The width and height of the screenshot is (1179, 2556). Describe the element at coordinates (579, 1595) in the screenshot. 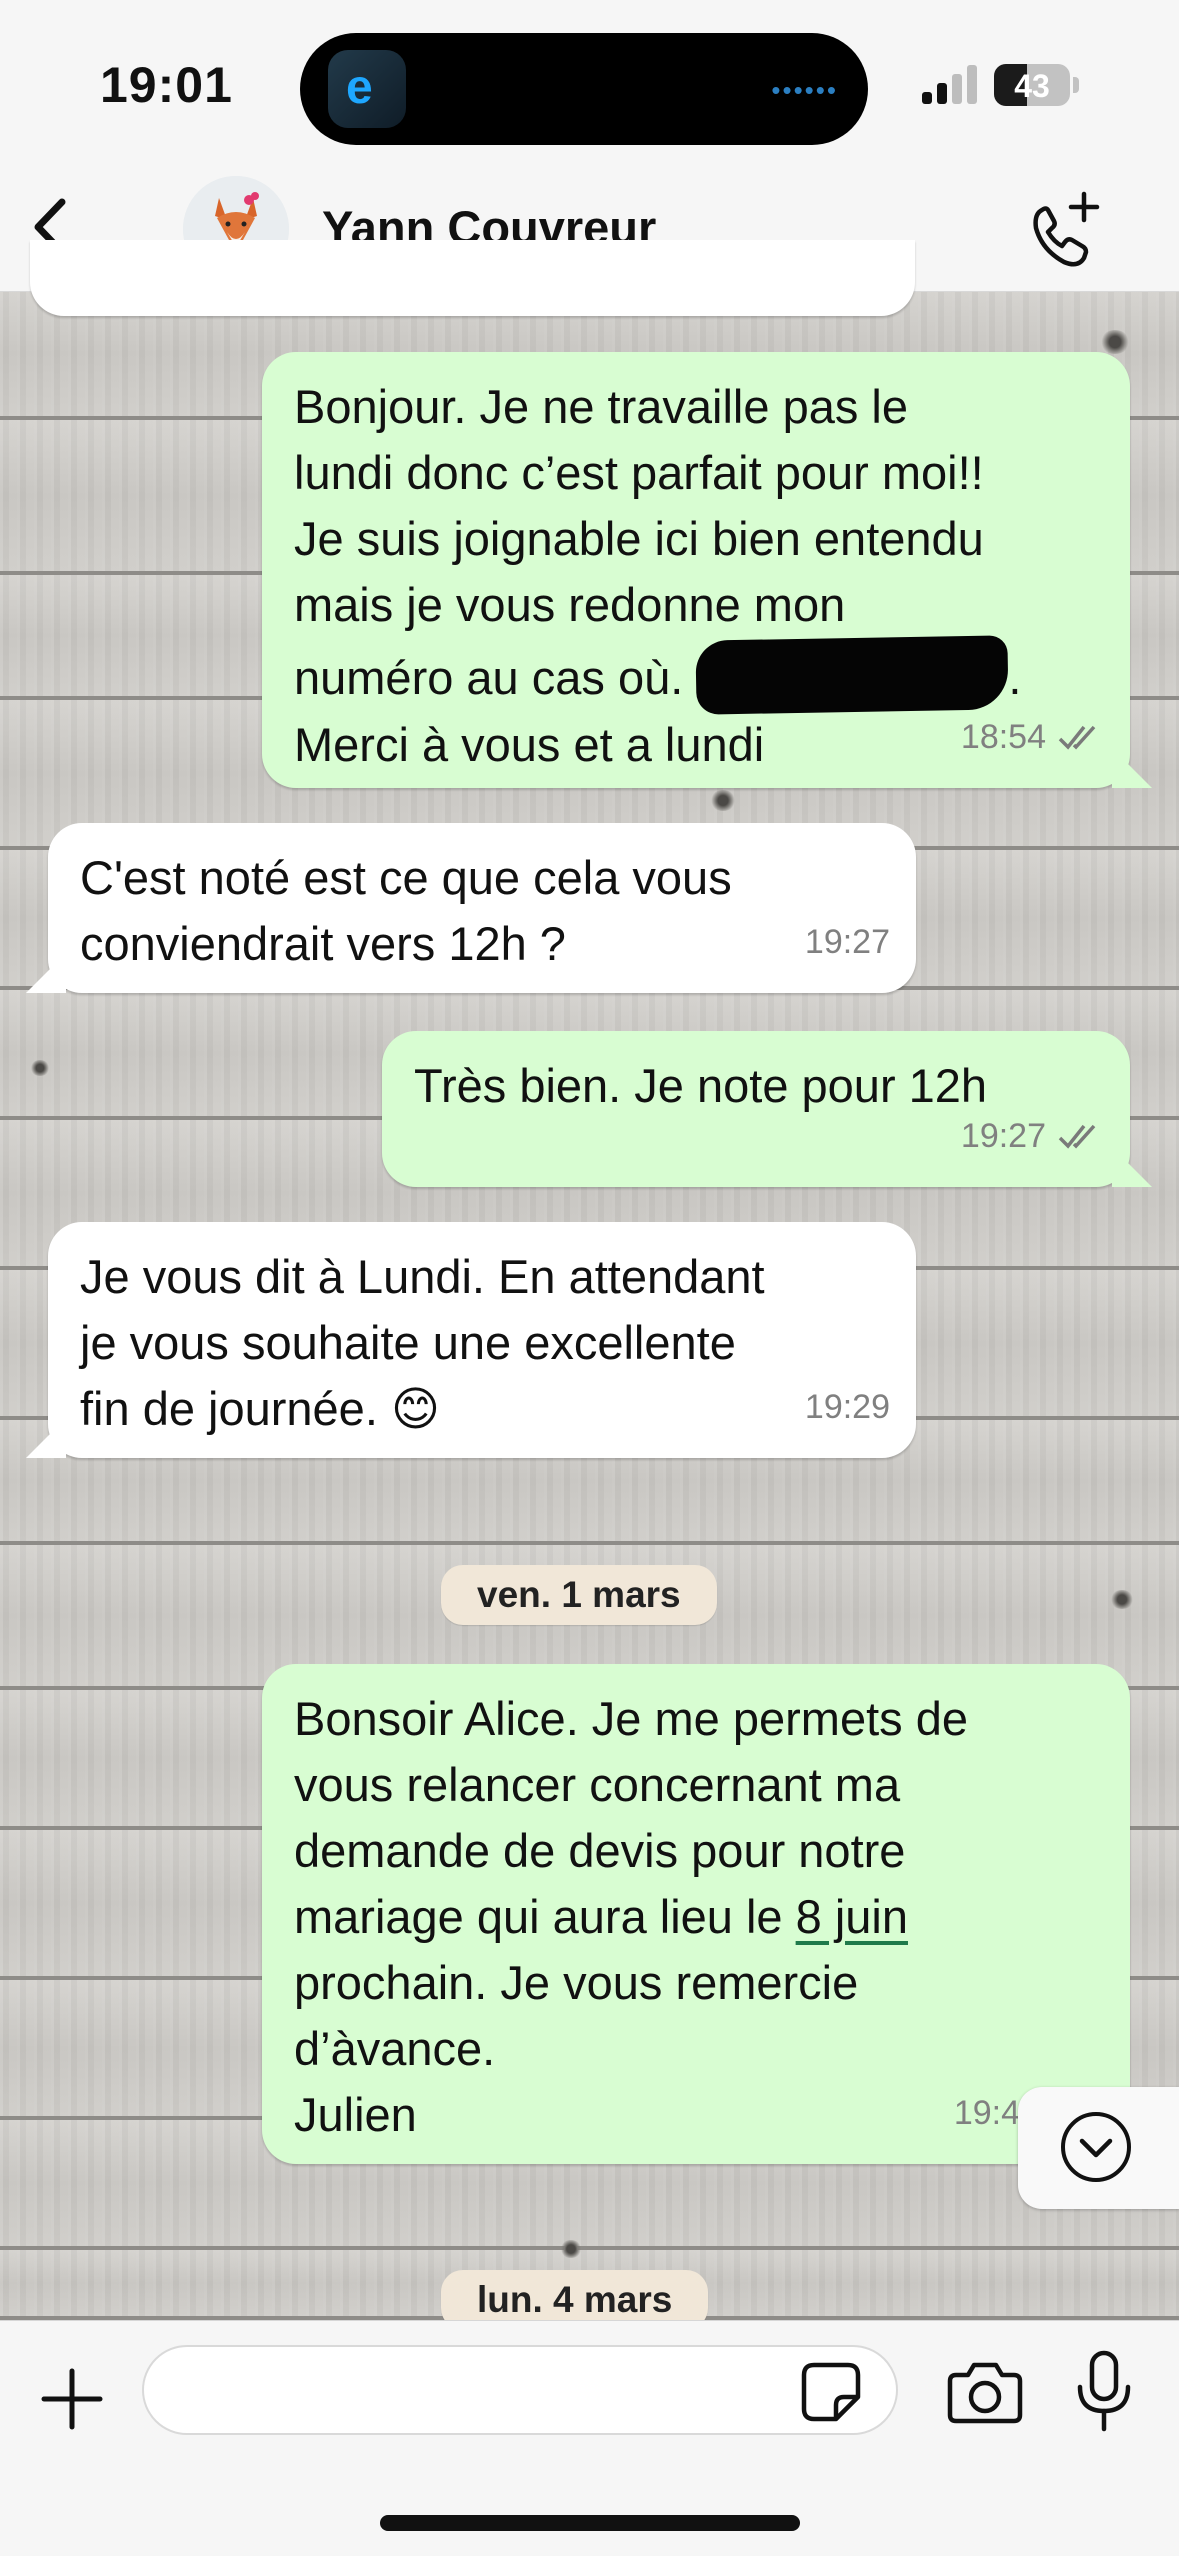

I see `date-separator: ven. 1 mars` at that location.